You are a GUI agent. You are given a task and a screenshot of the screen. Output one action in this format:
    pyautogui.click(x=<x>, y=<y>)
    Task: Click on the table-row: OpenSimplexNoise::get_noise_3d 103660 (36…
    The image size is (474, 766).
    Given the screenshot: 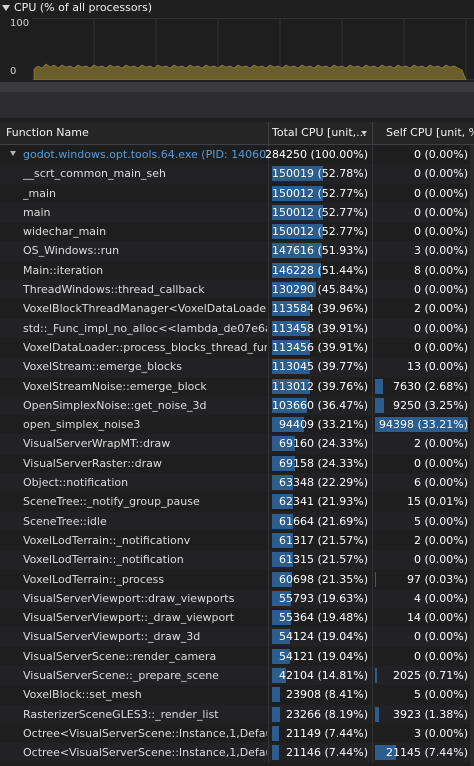 What is the action you would take?
    pyautogui.click(x=237, y=405)
    